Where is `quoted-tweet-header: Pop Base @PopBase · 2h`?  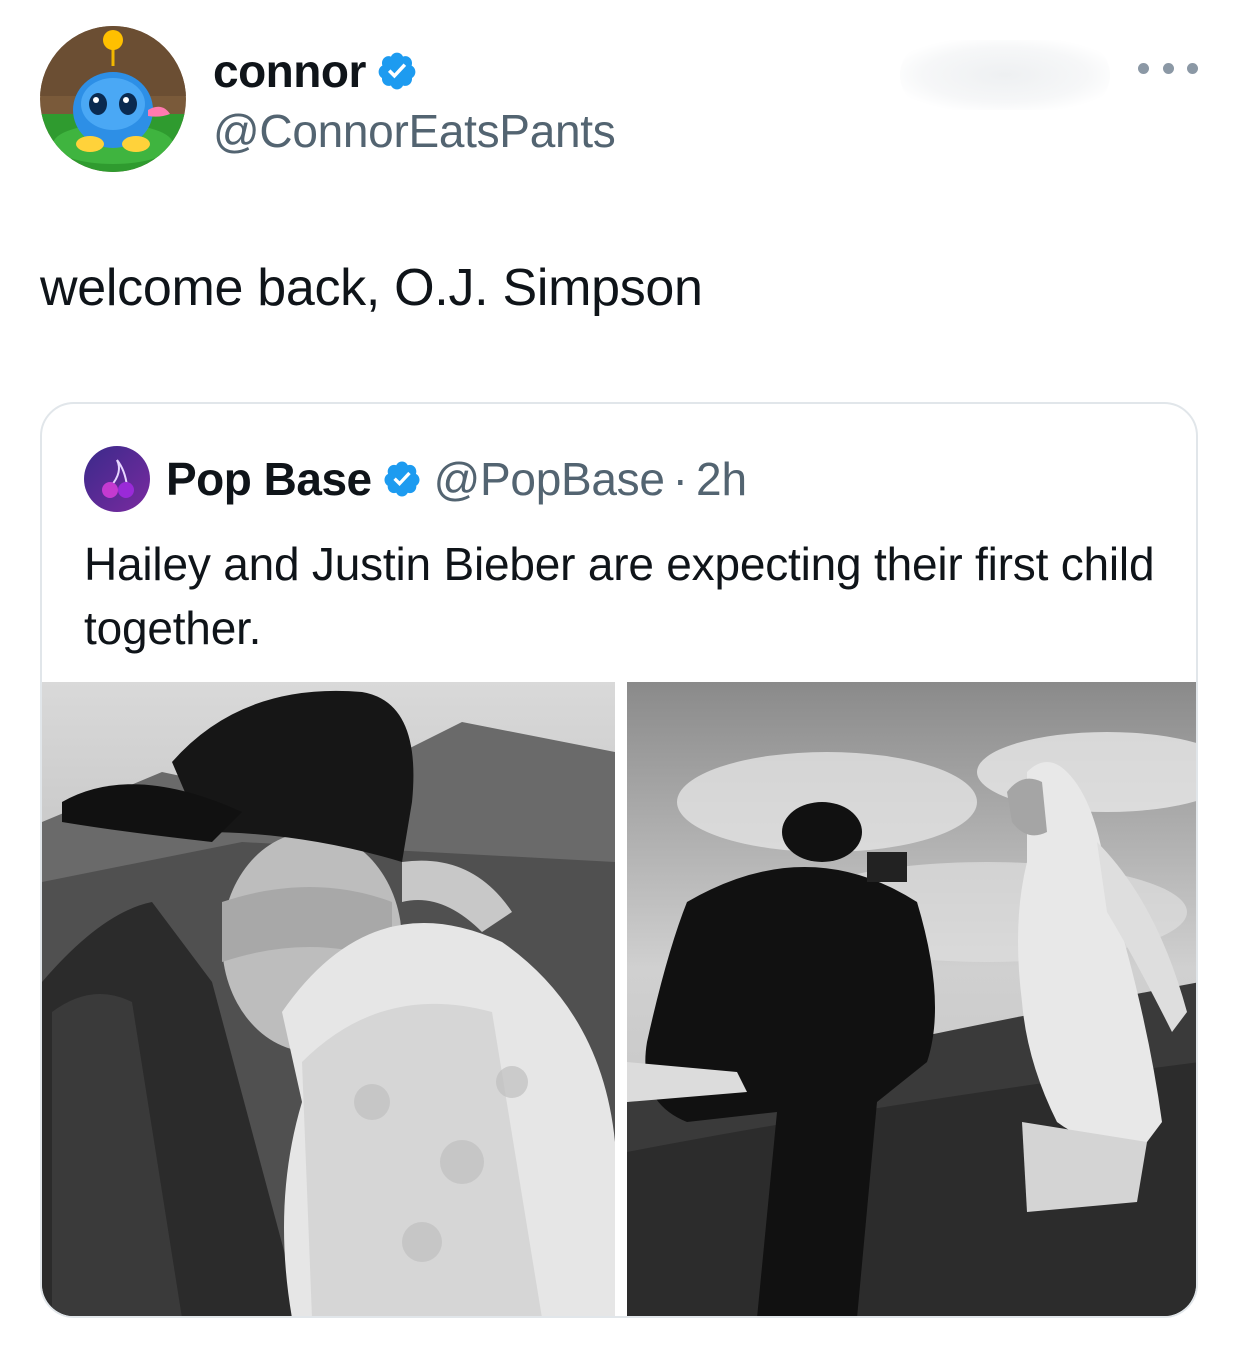
quoted-tweet-header: Pop Base @PopBase · 2h is located at coordinates (415, 479).